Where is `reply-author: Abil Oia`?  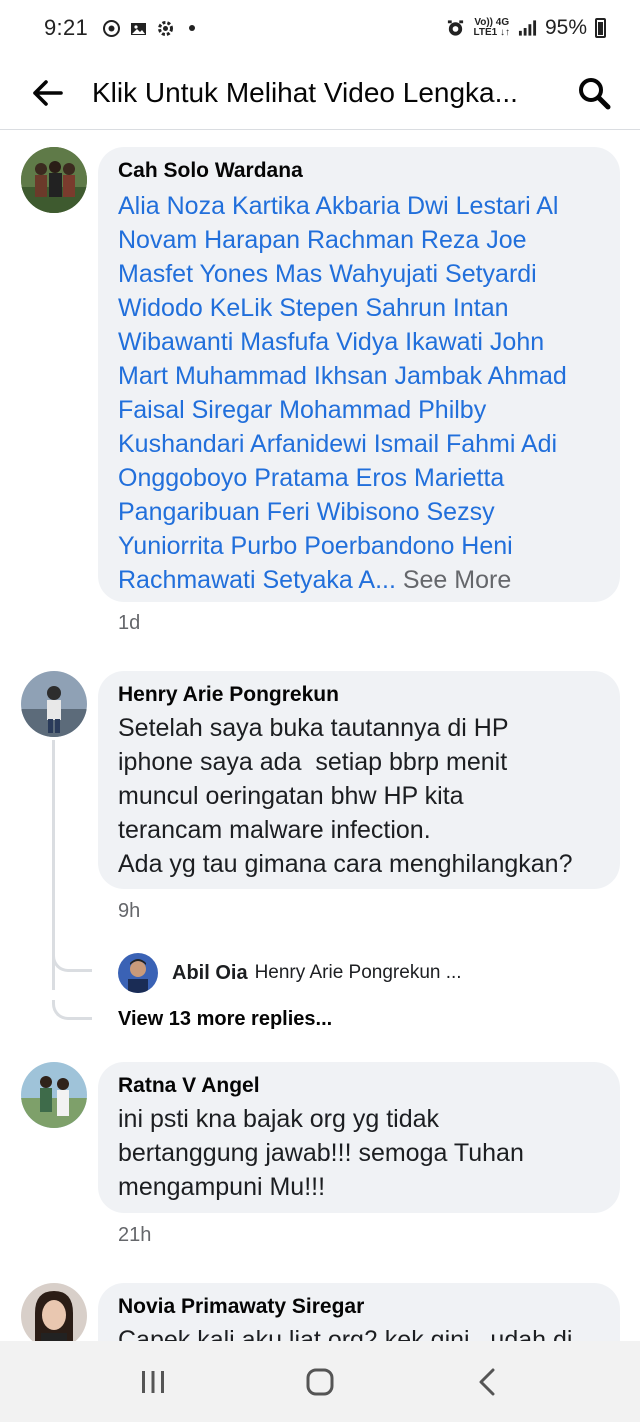 reply-author: Abil Oia is located at coordinates (210, 973).